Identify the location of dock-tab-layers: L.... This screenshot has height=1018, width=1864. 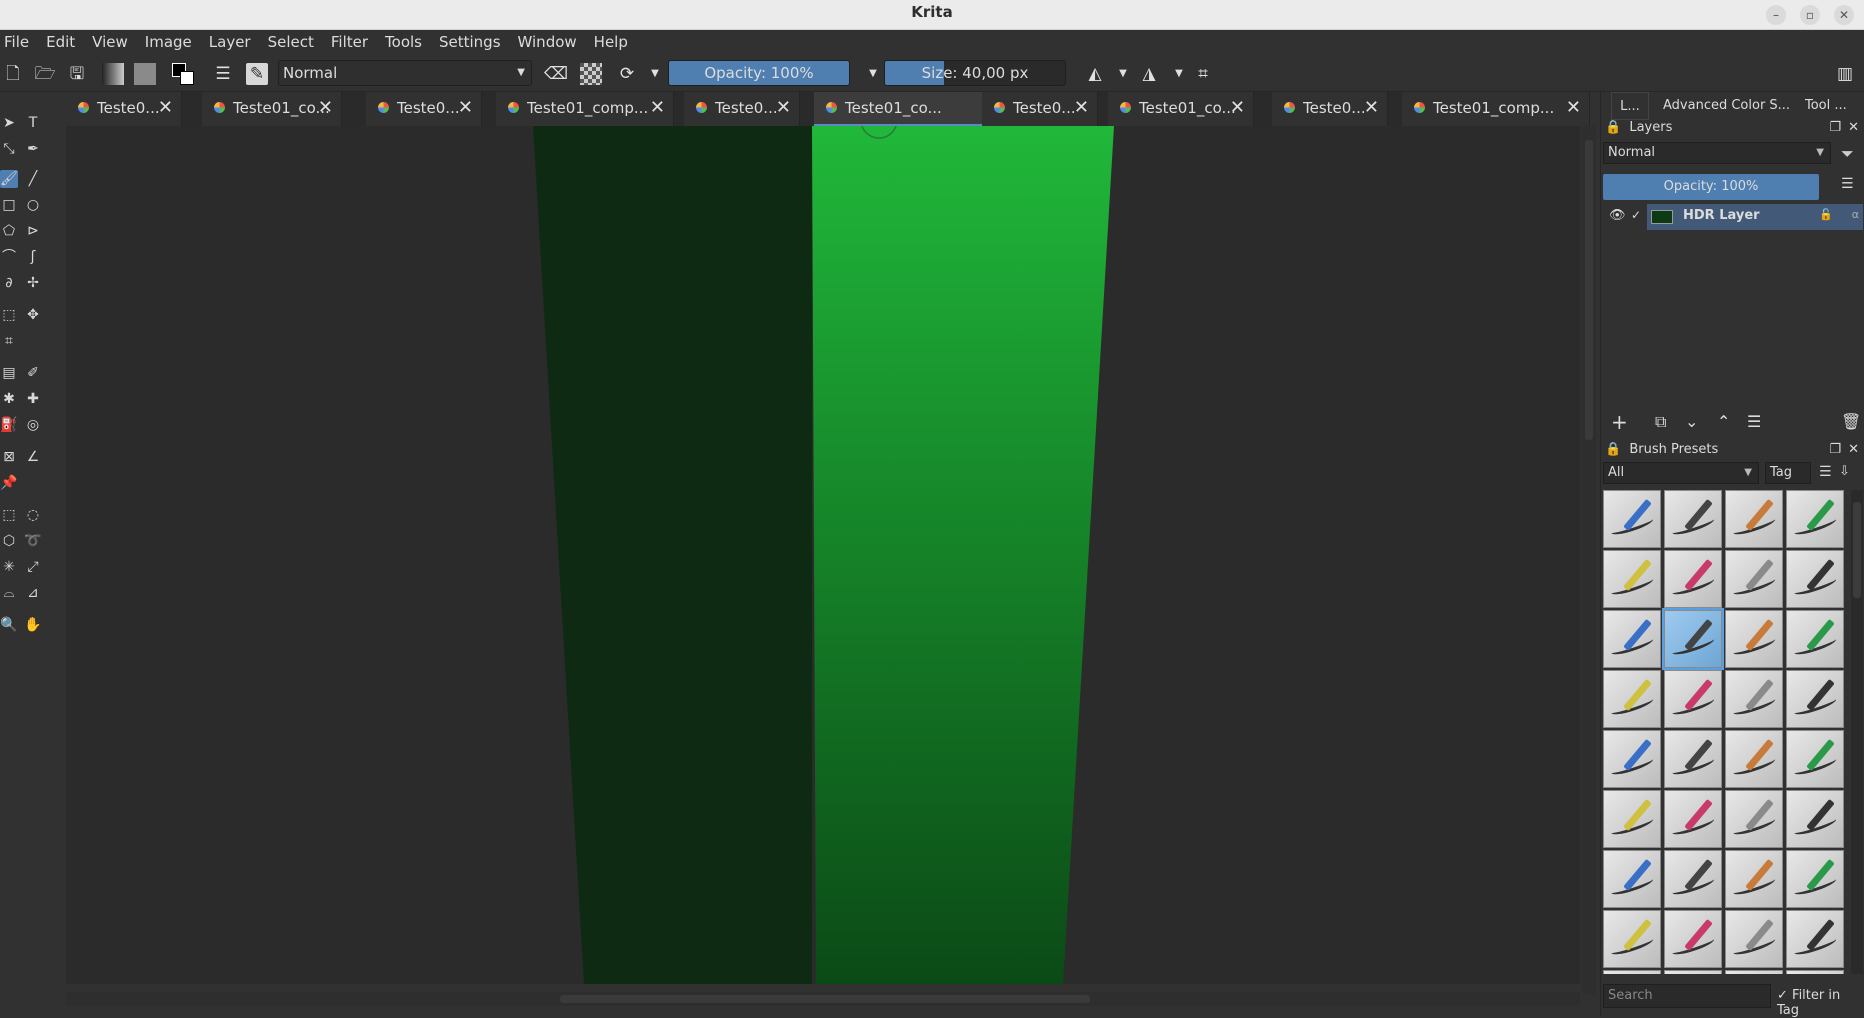
(1630, 106).